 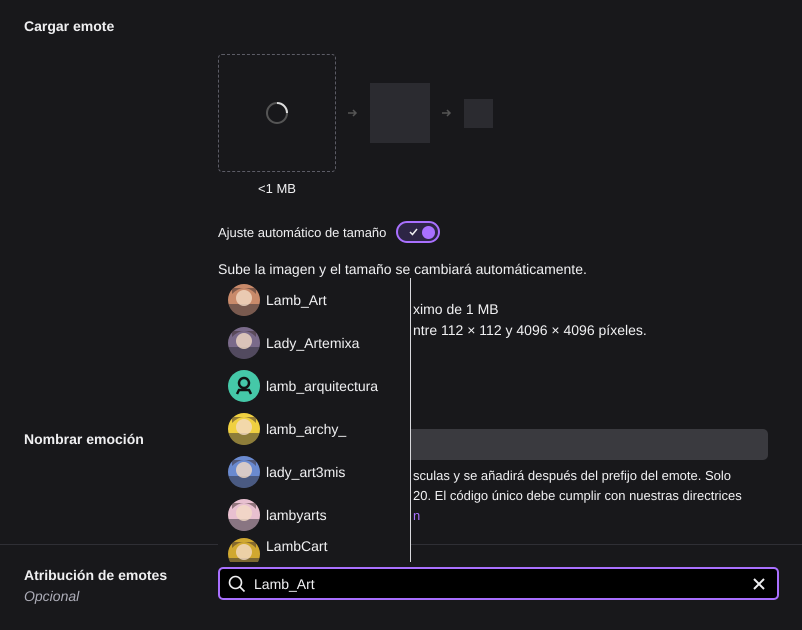 I want to click on upload-dropzone, so click(x=277, y=113).